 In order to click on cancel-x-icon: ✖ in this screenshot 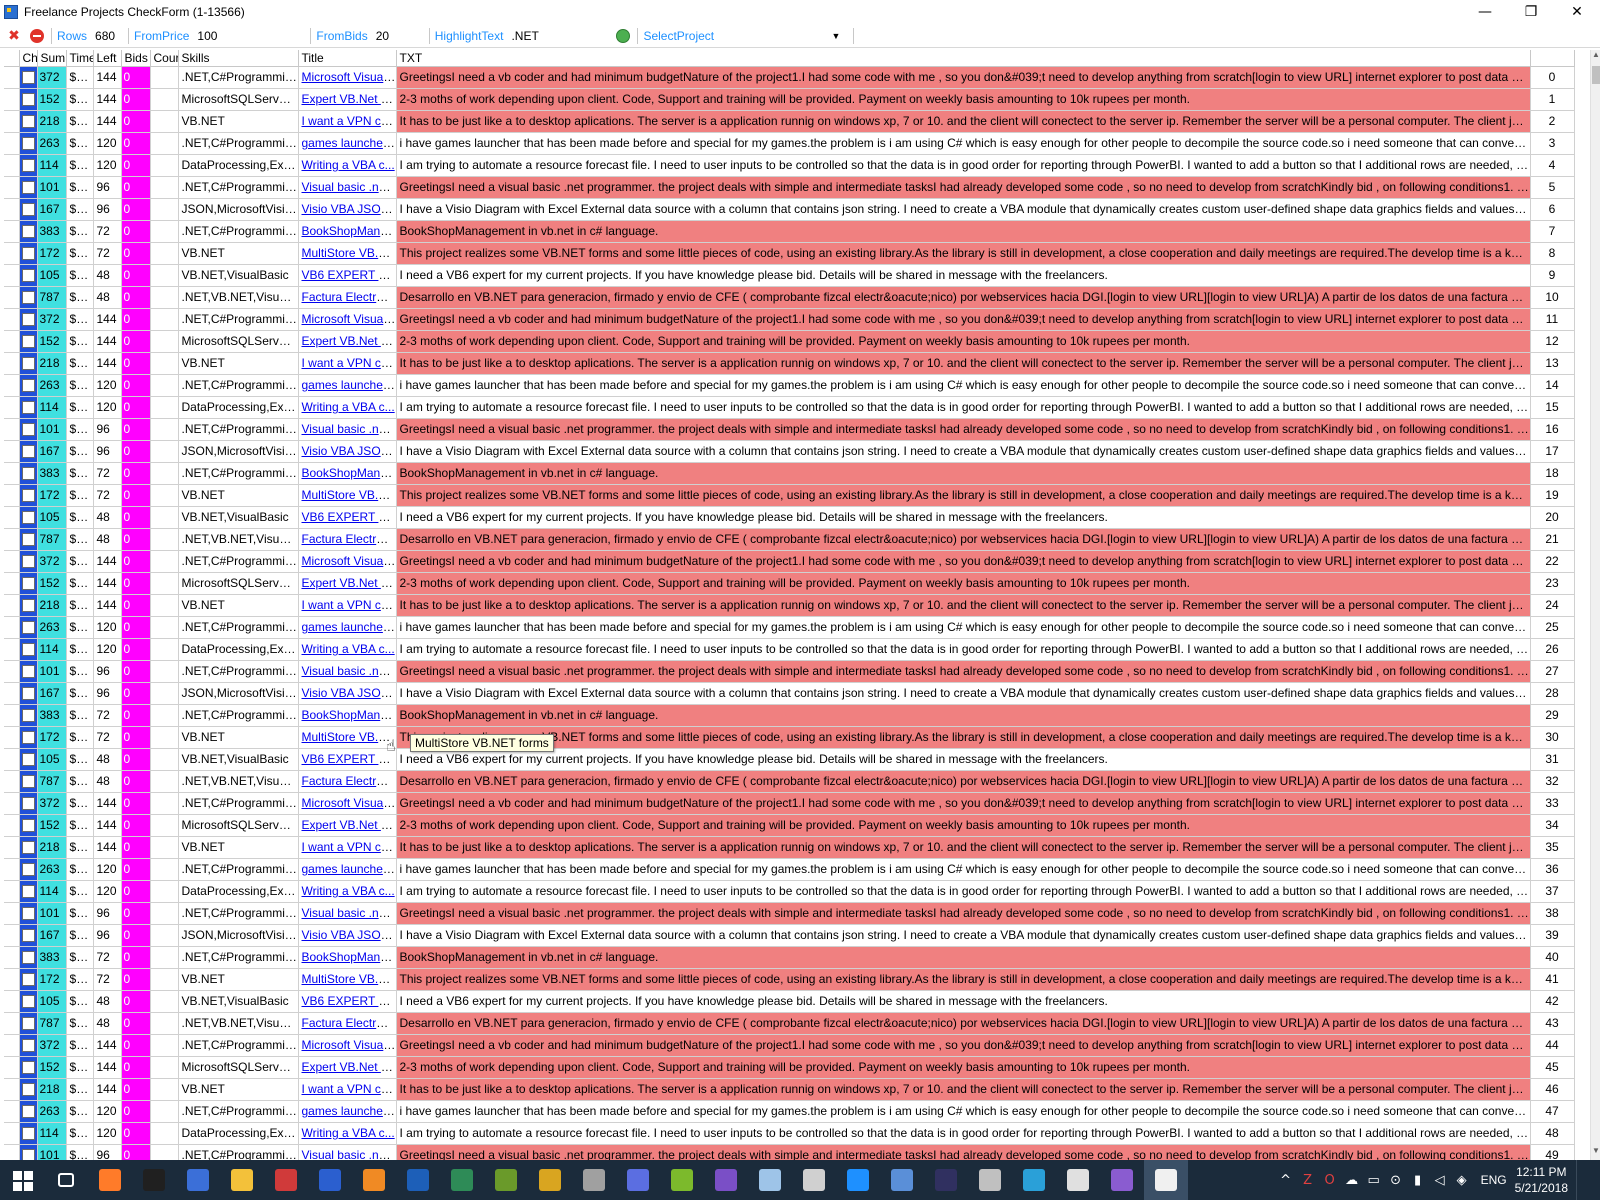, I will do `click(14, 36)`.